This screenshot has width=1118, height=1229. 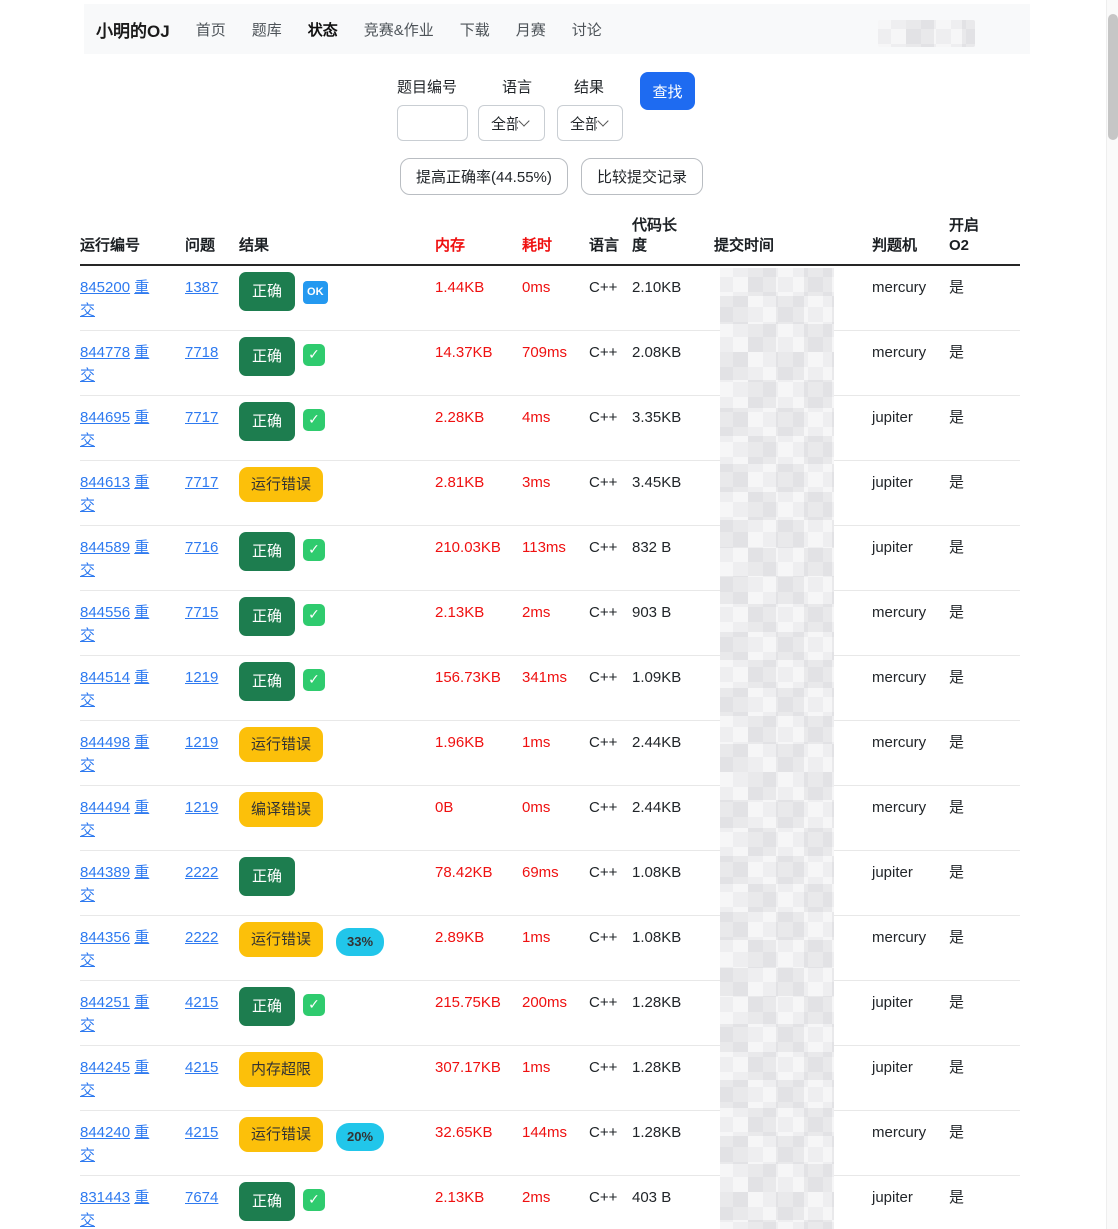 What do you see at coordinates (105, 1132) in the screenshot?
I see `run-id-link: 844240` at bounding box center [105, 1132].